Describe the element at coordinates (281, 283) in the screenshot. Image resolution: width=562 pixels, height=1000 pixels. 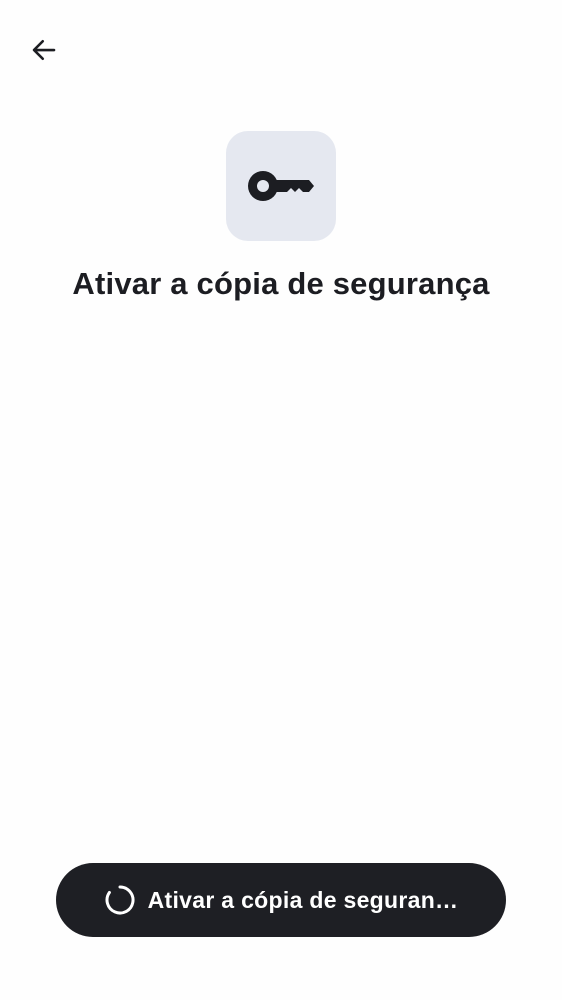
I see `page-title: Ativar a cópia de segurança` at that location.